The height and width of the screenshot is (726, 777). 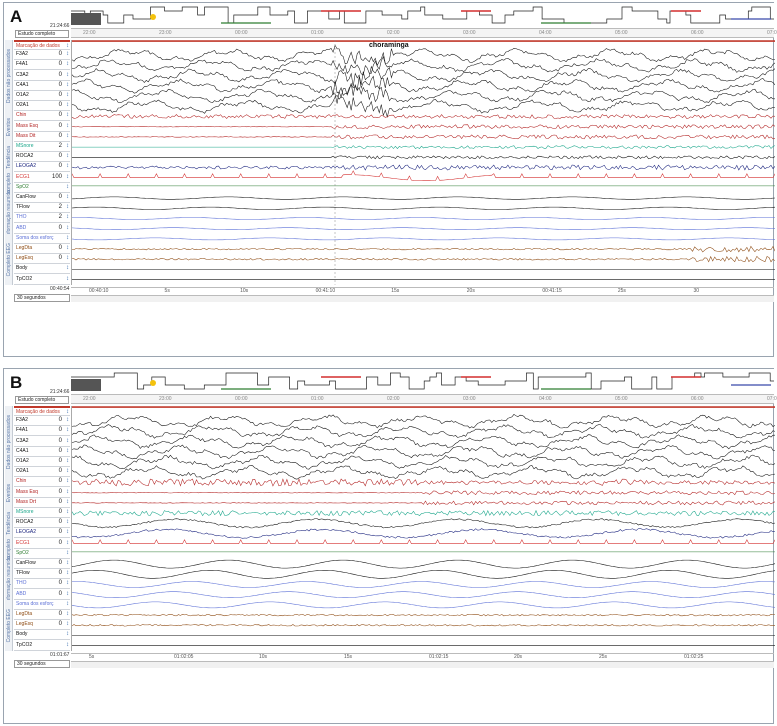 What do you see at coordinates (422, 664) in the screenshot?
I see `horizontal-scrollbar` at bounding box center [422, 664].